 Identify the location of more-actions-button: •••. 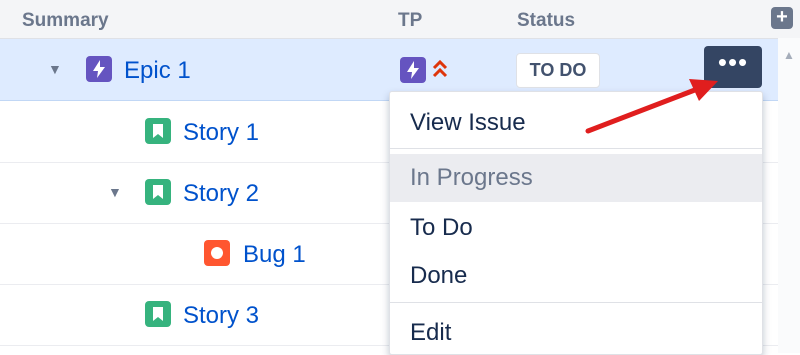
(733, 67).